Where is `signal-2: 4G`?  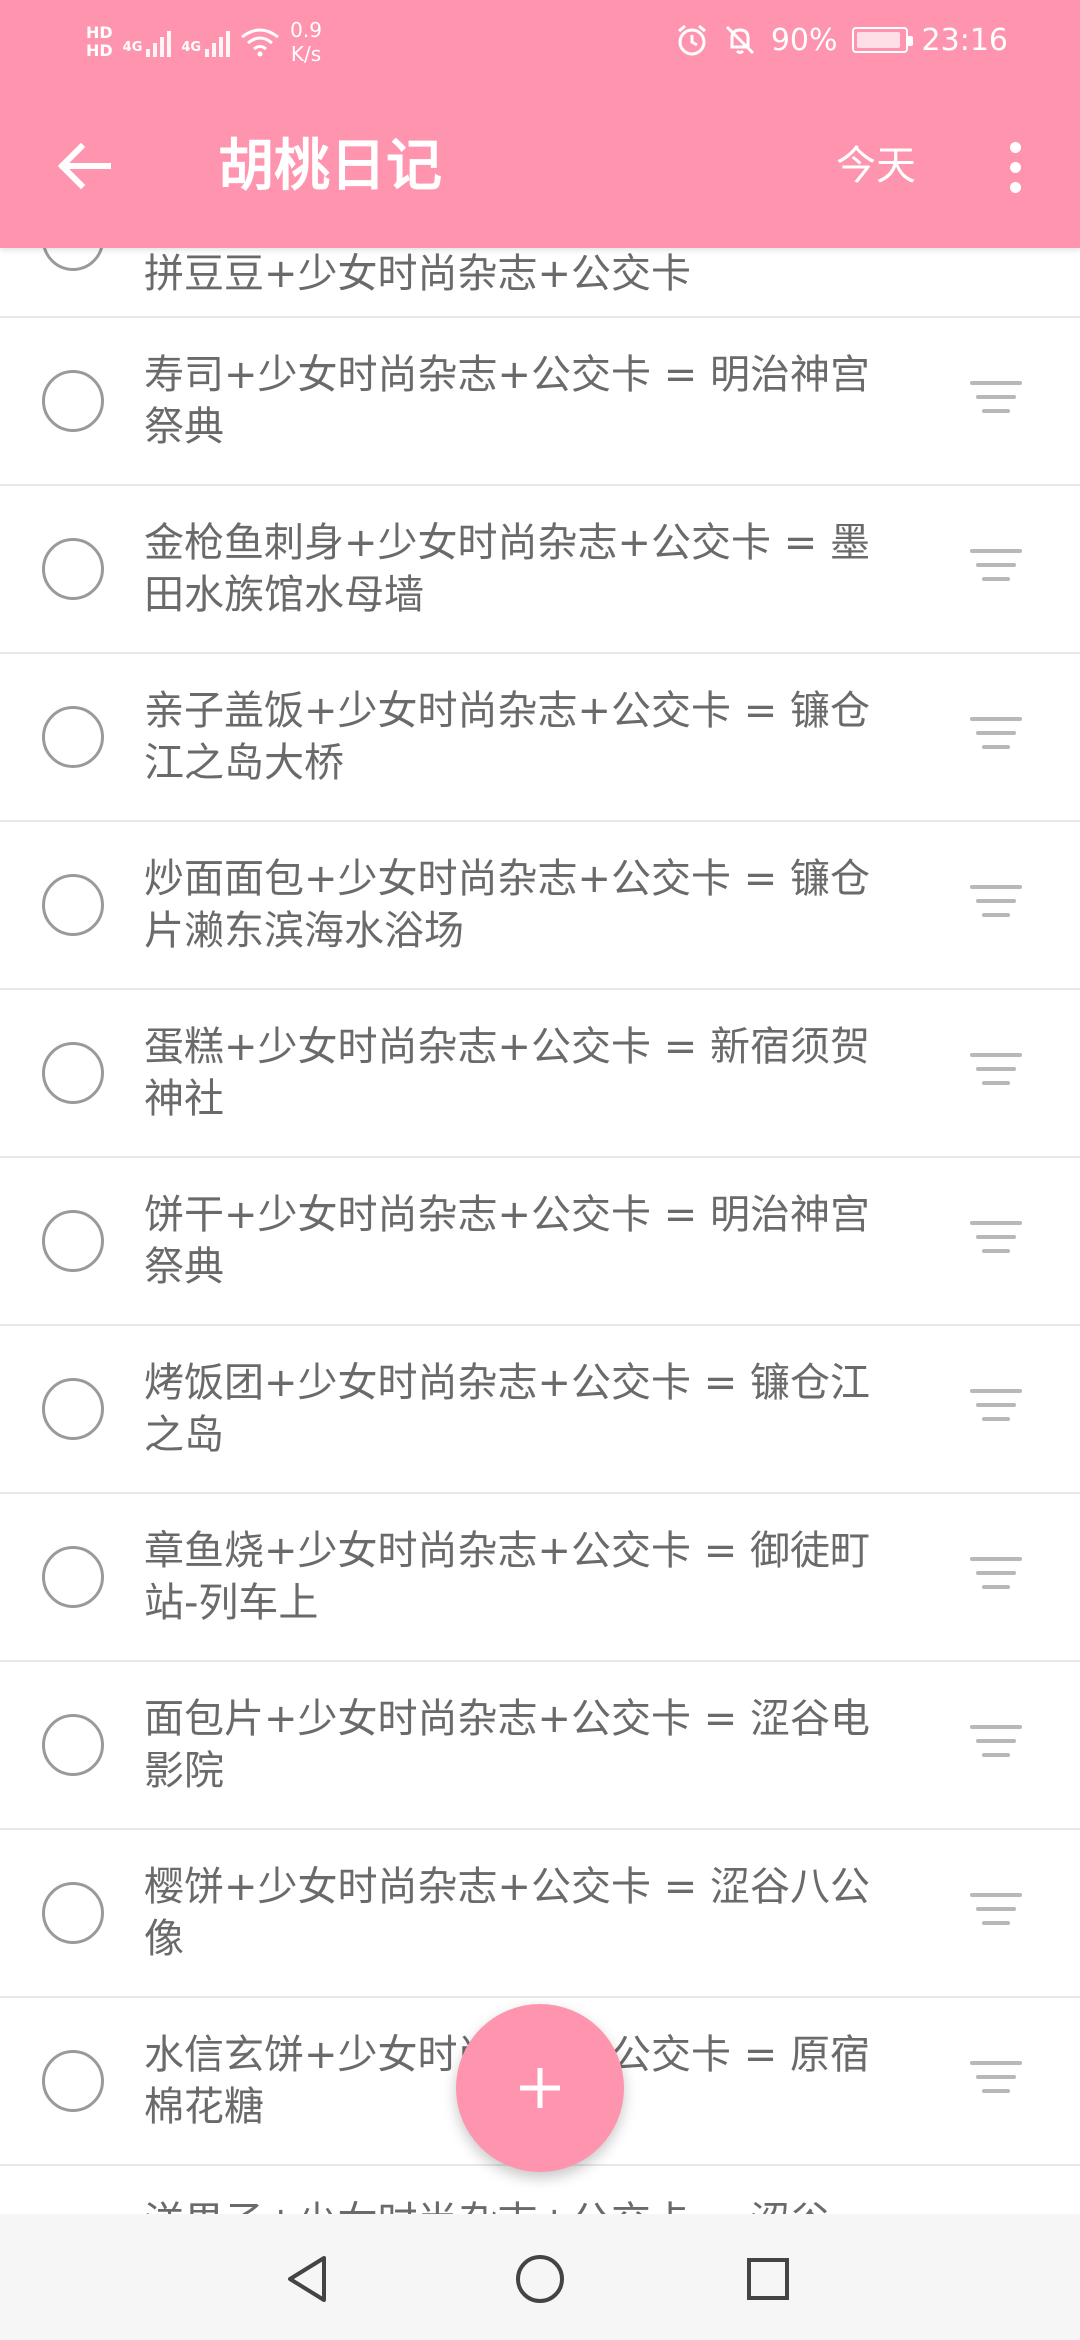
signal-2: 4G is located at coordinates (206, 42).